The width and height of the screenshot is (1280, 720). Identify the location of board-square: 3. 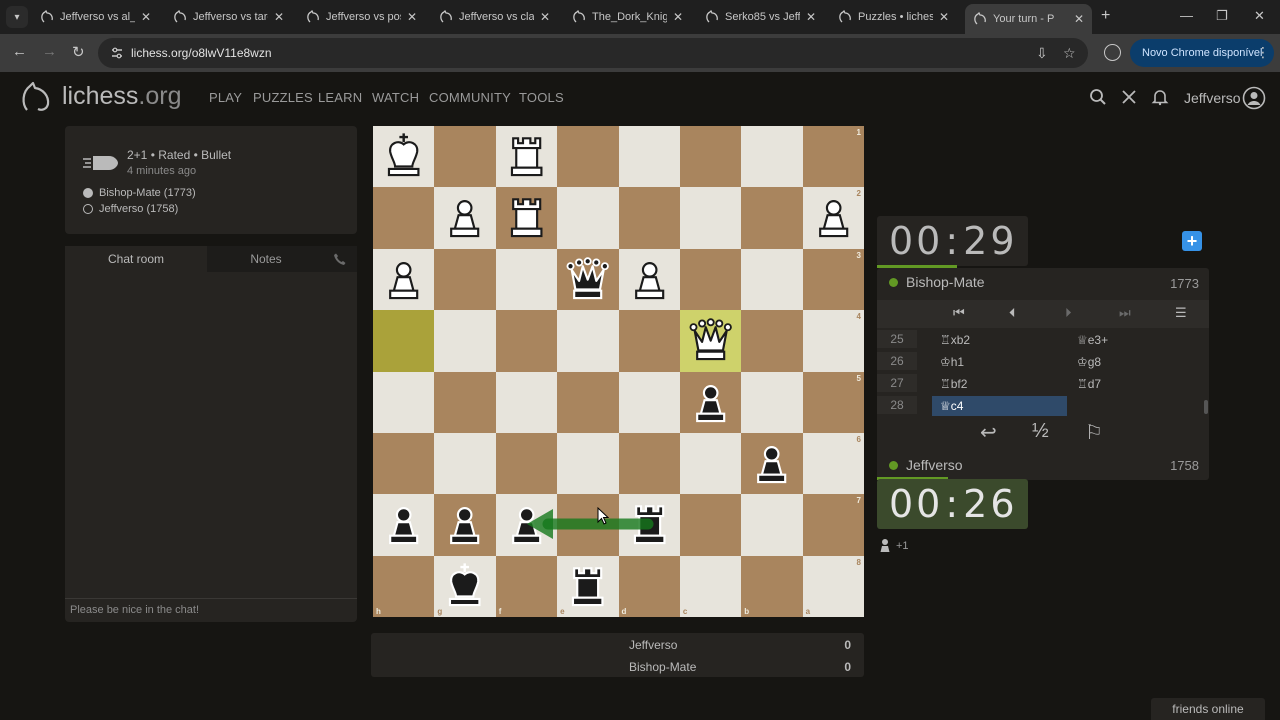
(833, 279).